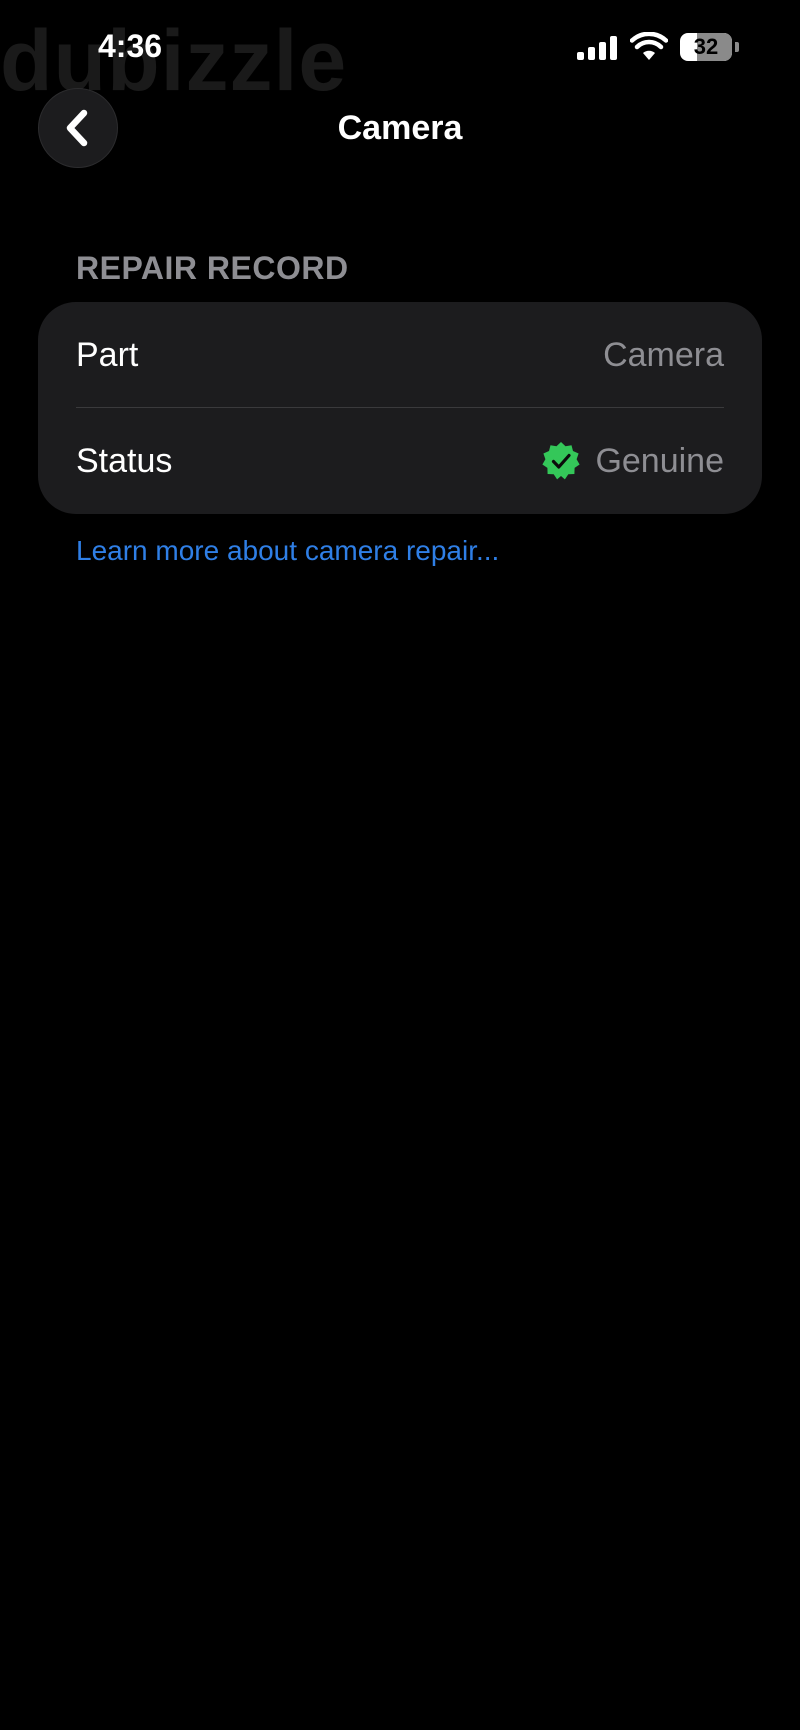  I want to click on battery-level-text: 32, so click(706, 46).